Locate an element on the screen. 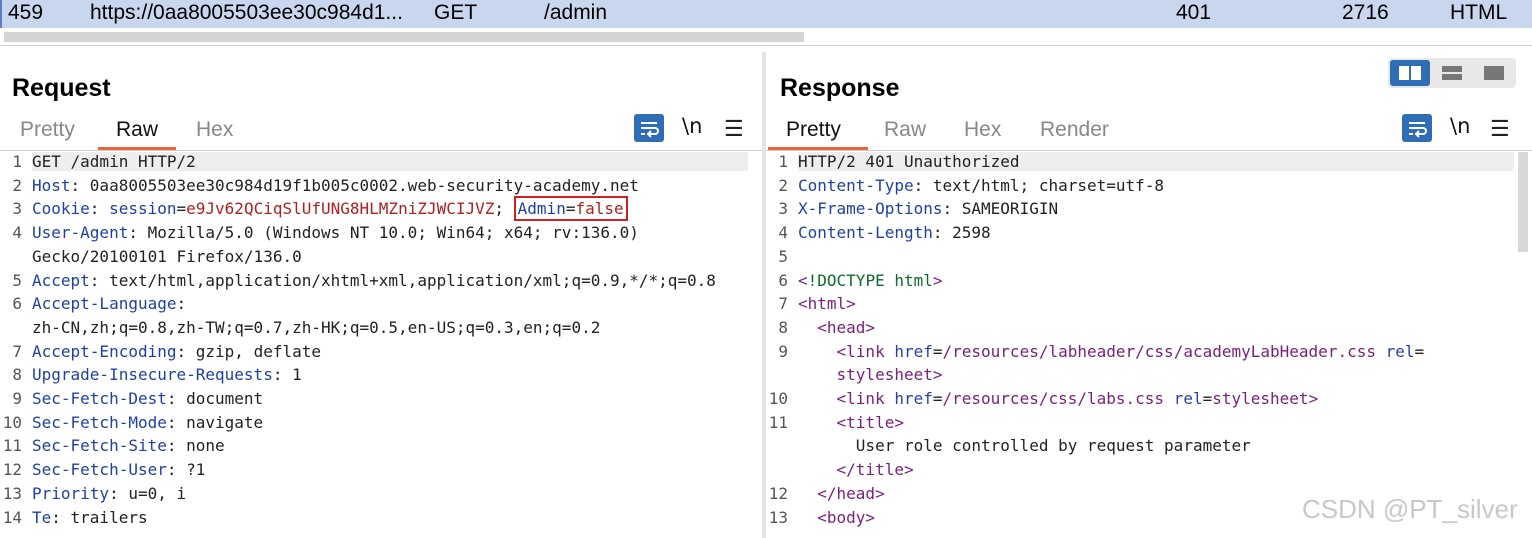  response-vertical-scrollbar is located at coordinates (1523, 202).